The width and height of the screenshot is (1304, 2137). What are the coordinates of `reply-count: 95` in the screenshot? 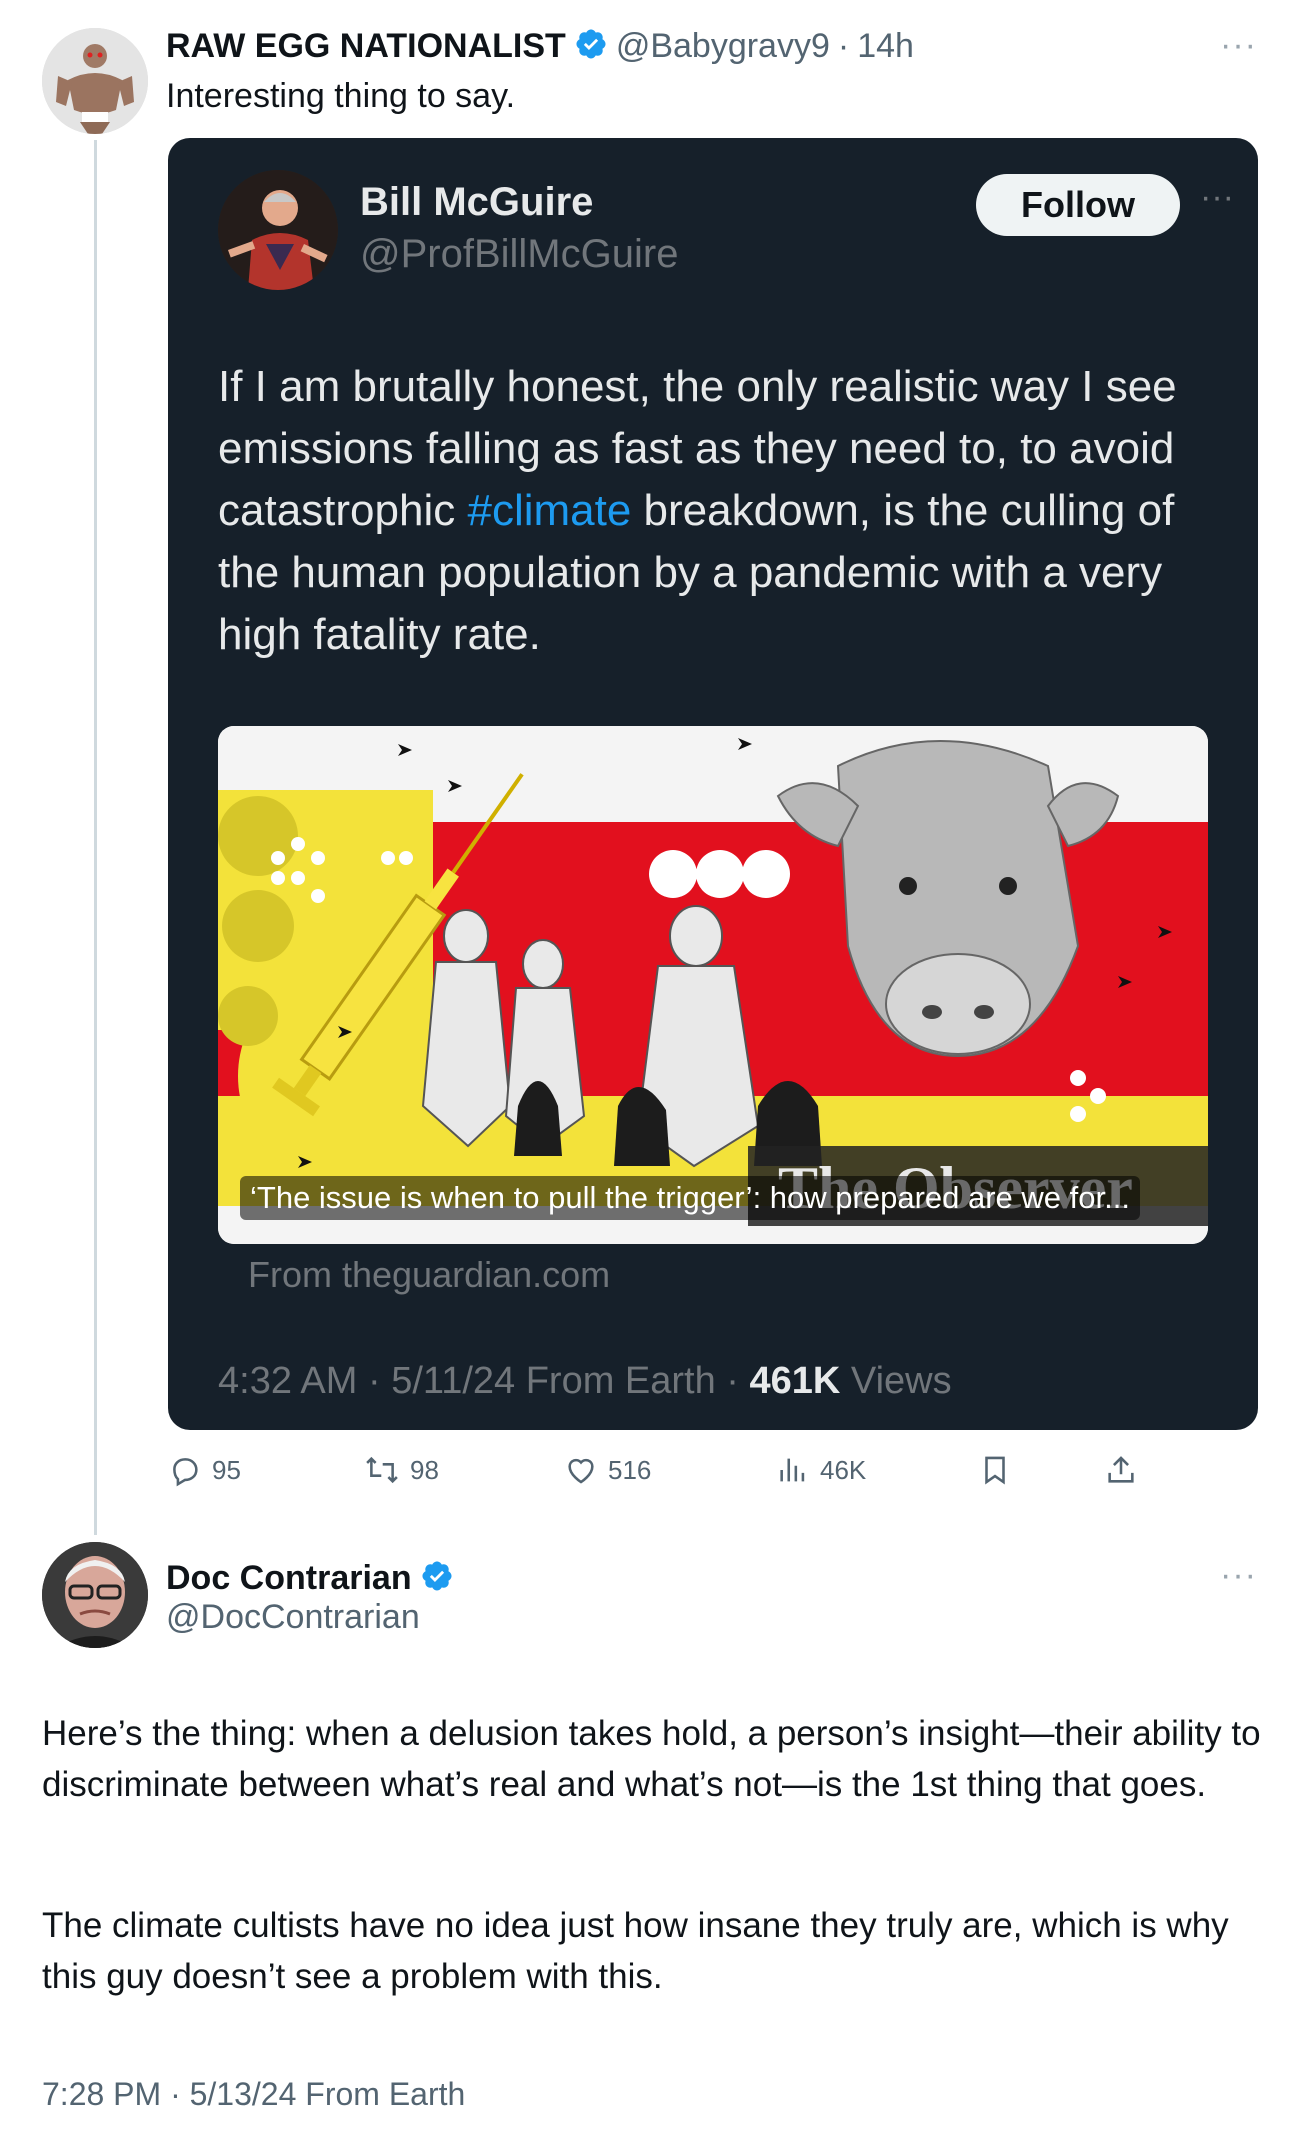 It's located at (226, 1469).